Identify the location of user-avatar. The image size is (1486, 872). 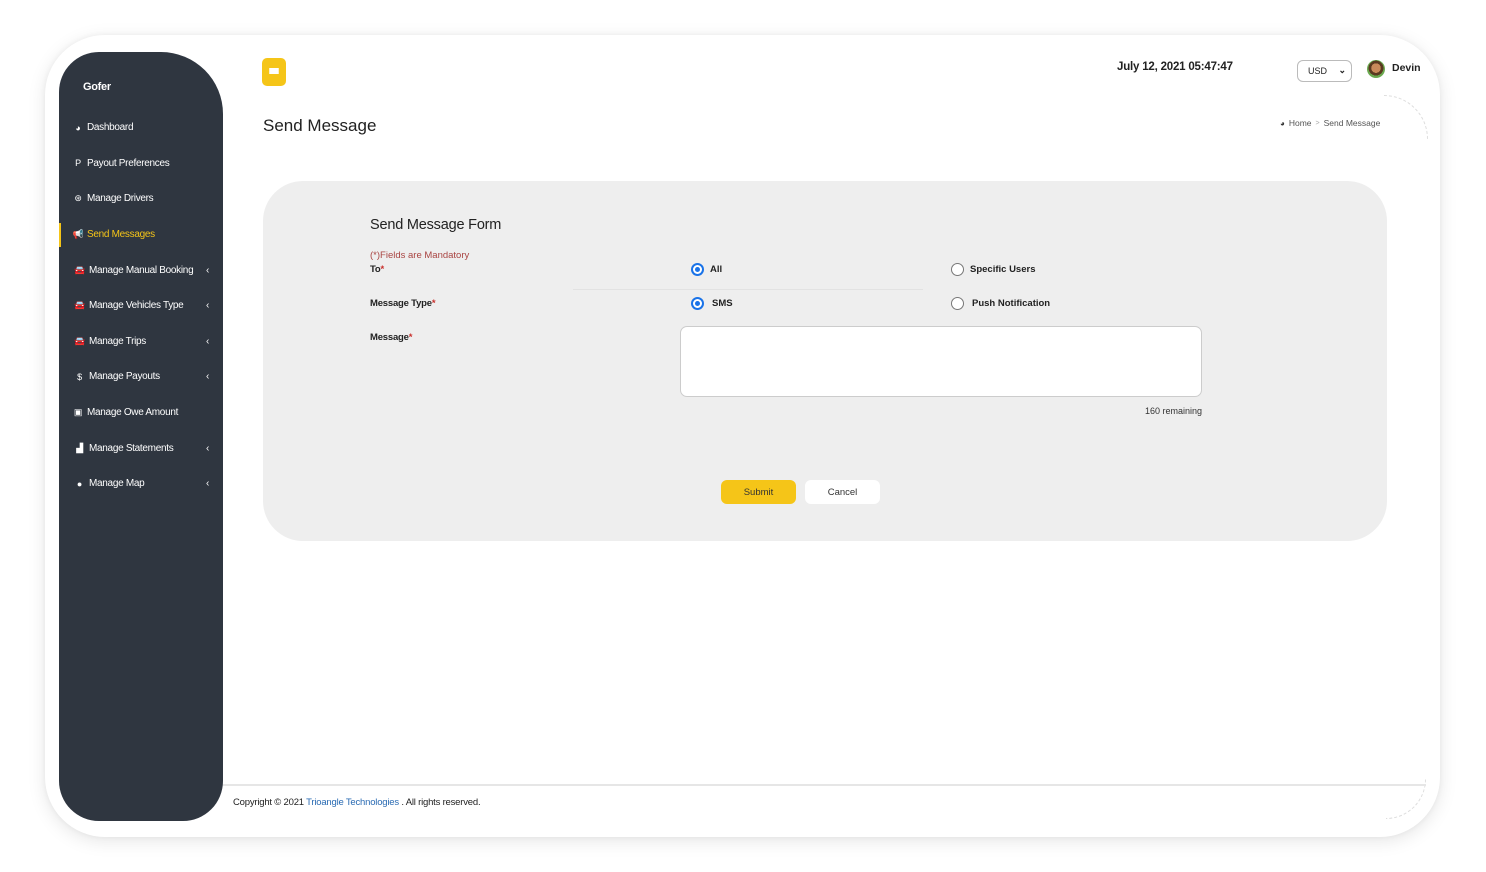
(1376, 69).